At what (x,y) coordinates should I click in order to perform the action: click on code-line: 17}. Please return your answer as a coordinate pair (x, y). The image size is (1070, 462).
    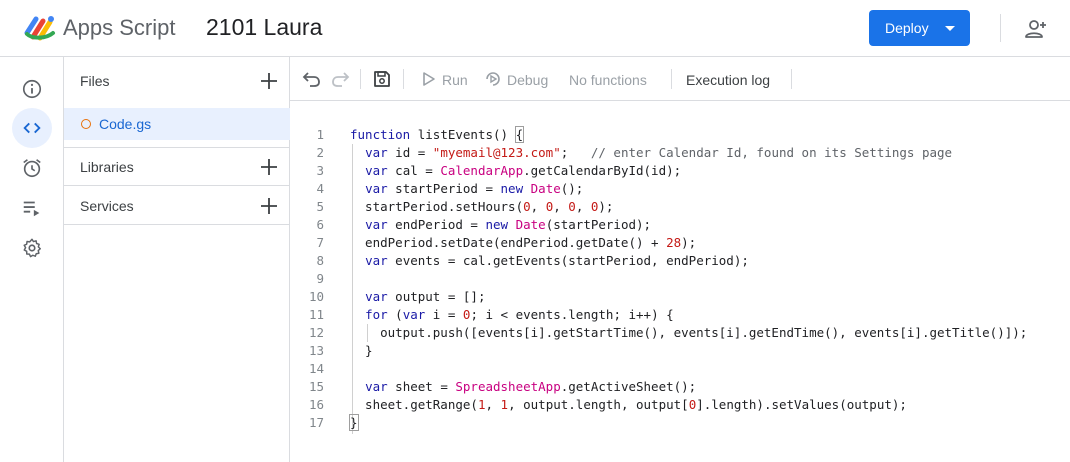
    Looking at the image, I should click on (680, 422).